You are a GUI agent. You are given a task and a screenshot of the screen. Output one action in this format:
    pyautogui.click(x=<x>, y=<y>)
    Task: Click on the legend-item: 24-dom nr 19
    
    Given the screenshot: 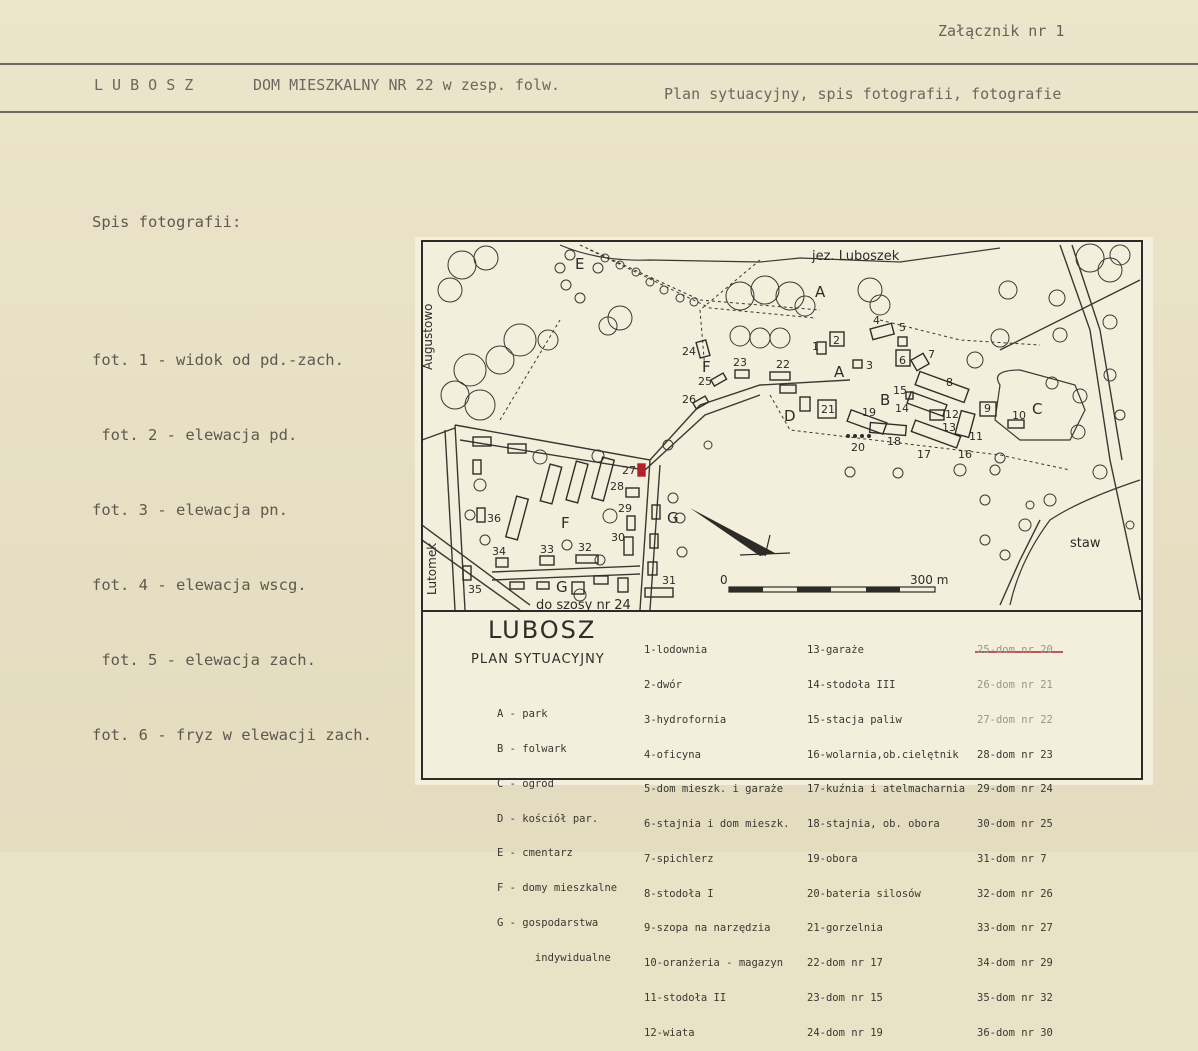 What is the action you would take?
    pyautogui.click(x=845, y=1032)
    